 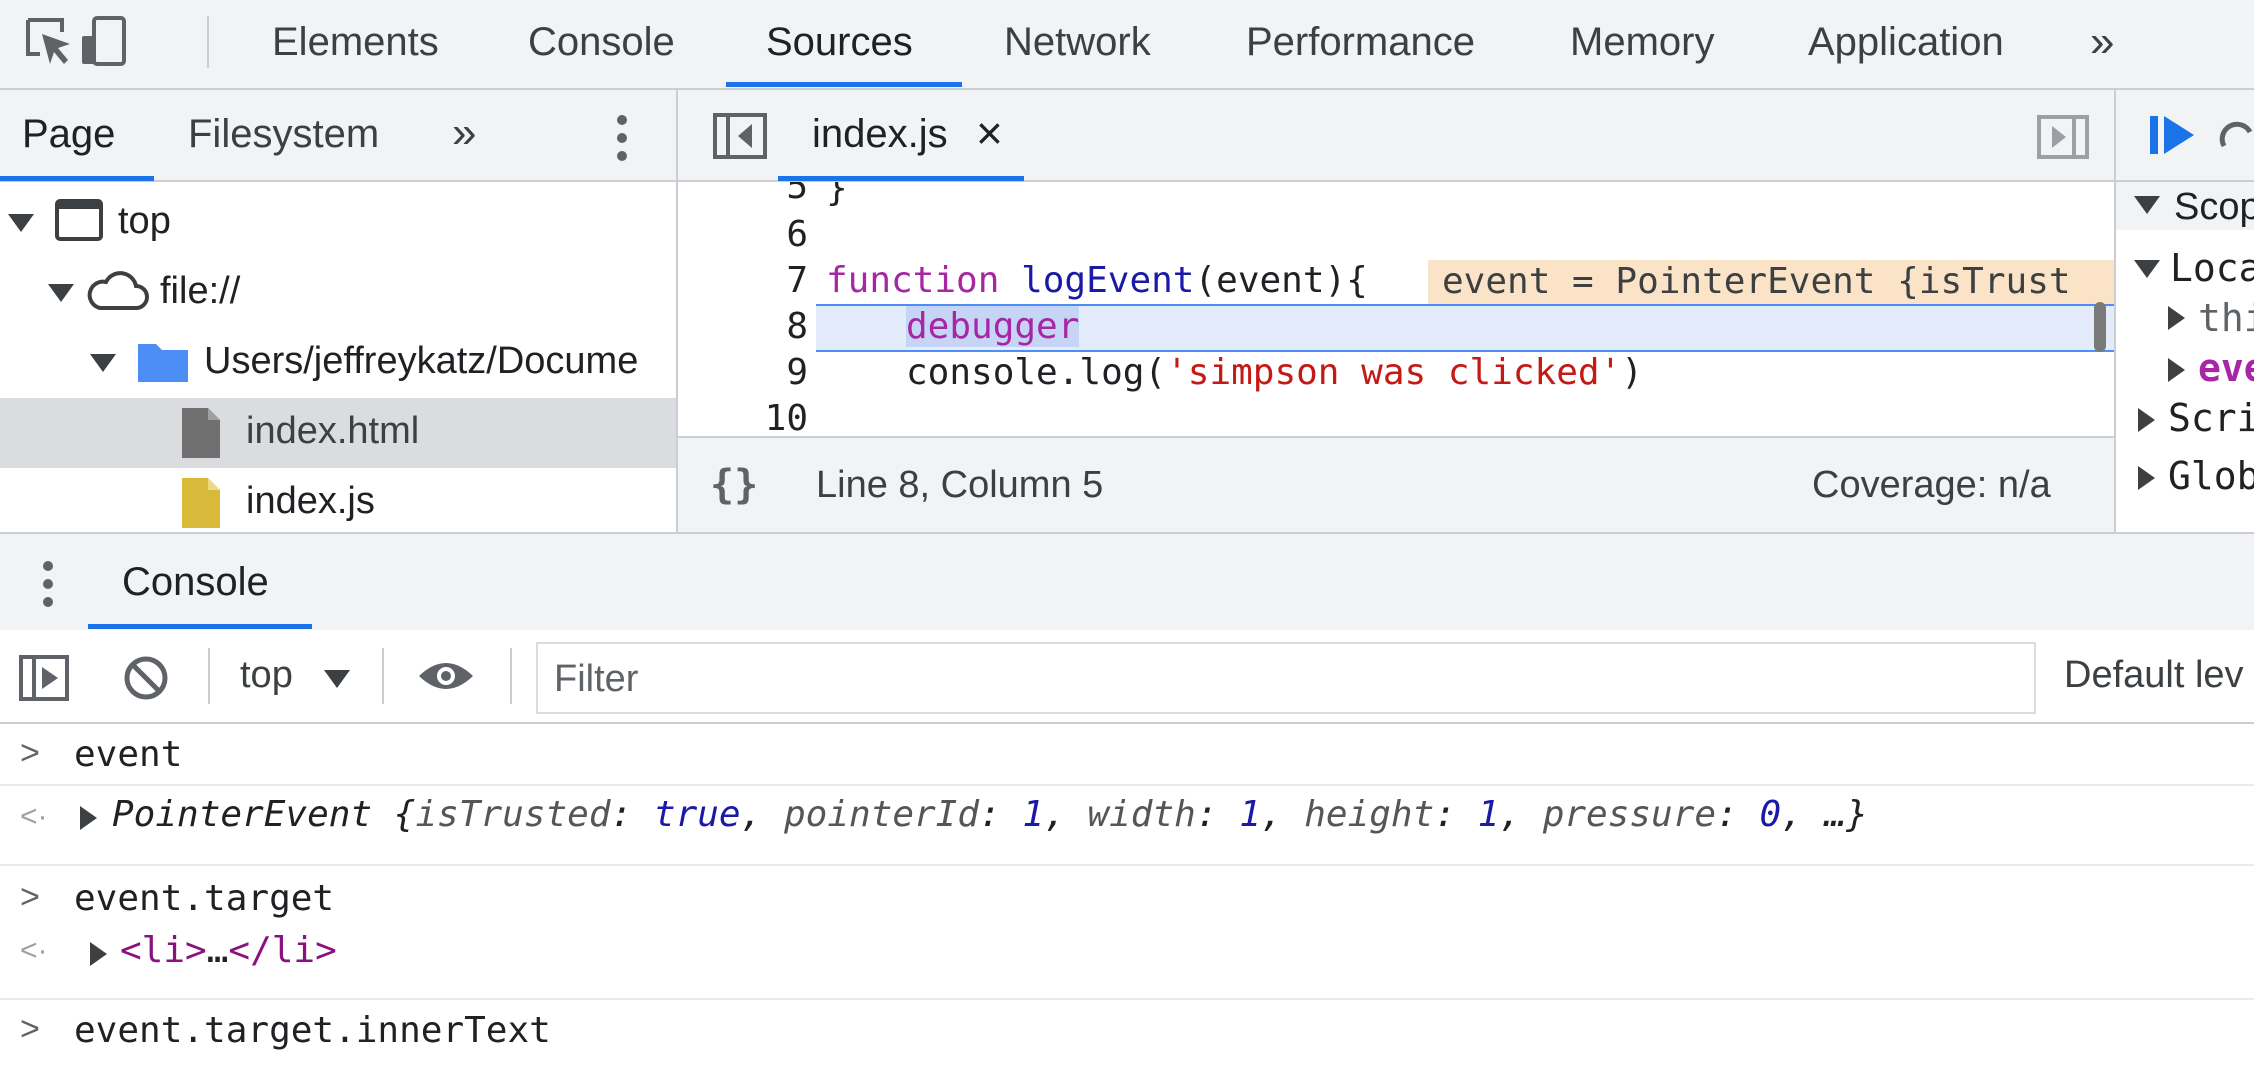 What do you see at coordinates (310, 501) in the screenshot?
I see `tree-label: index.js` at bounding box center [310, 501].